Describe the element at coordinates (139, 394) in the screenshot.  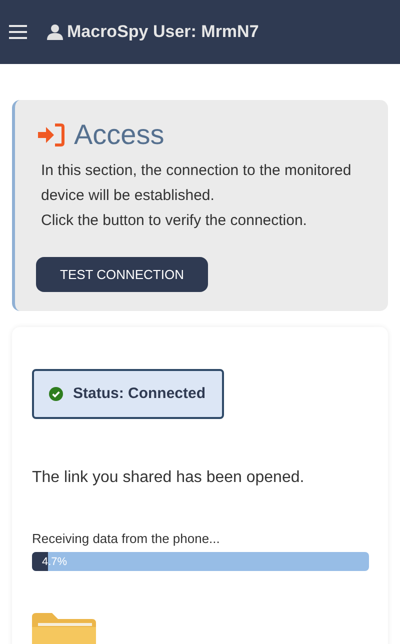
I see `status-text: Status: Connected` at that location.